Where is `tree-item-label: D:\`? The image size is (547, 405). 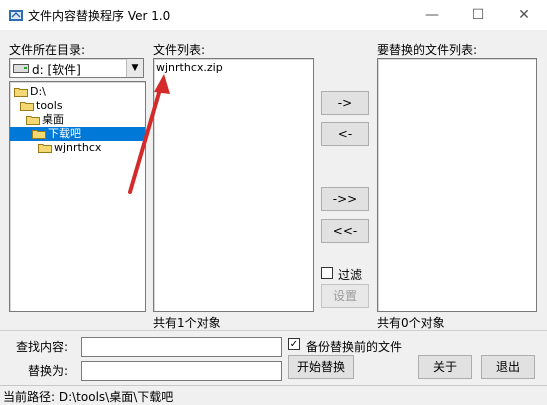
tree-item-label: D:\ is located at coordinates (38, 91).